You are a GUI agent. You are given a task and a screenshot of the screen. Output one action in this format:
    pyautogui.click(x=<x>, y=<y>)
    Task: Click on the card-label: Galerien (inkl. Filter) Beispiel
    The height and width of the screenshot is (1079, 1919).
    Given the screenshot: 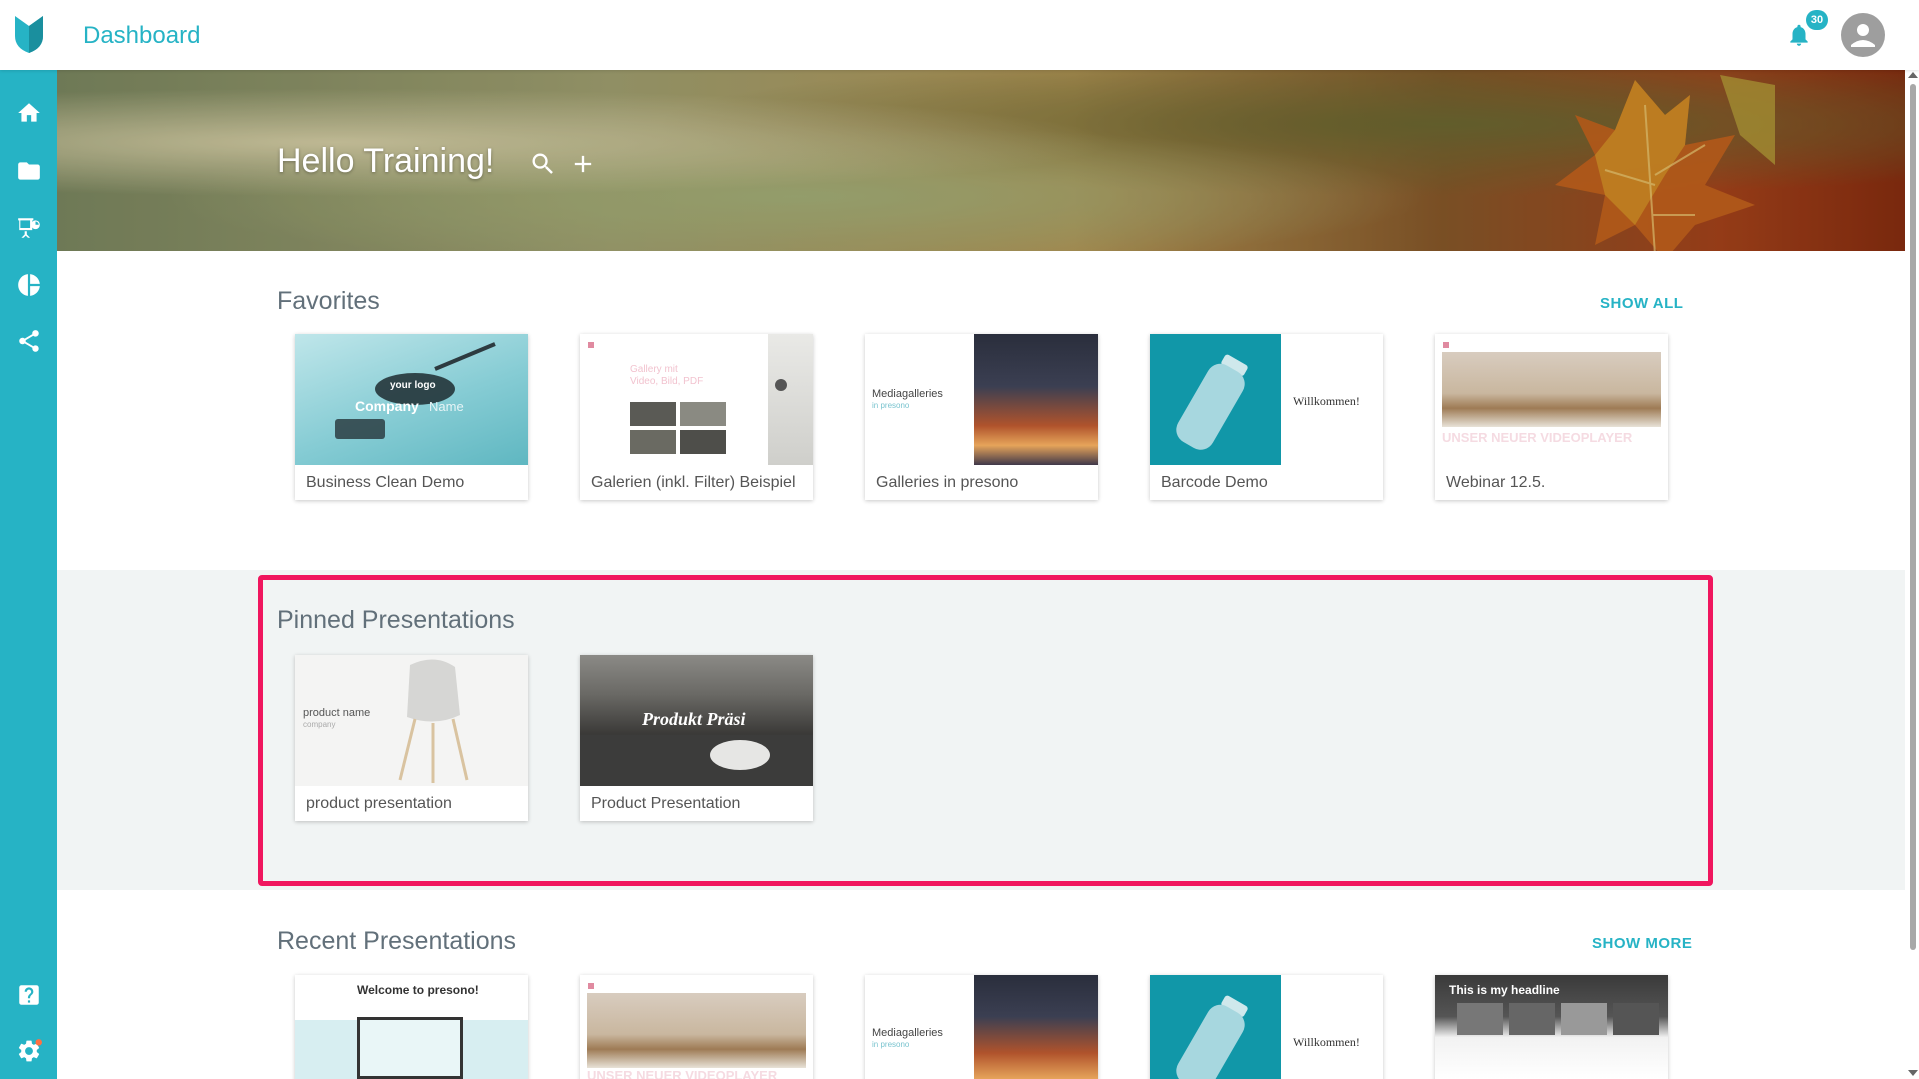 What is the action you would take?
    pyautogui.click(x=693, y=482)
    